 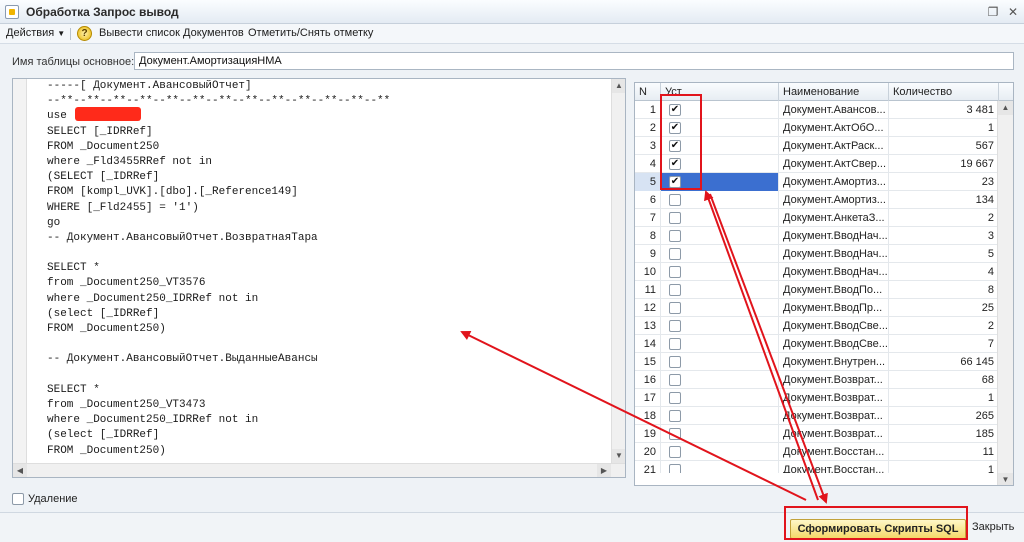 I want to click on actions-menu-button: Действия ▼, so click(x=35, y=33).